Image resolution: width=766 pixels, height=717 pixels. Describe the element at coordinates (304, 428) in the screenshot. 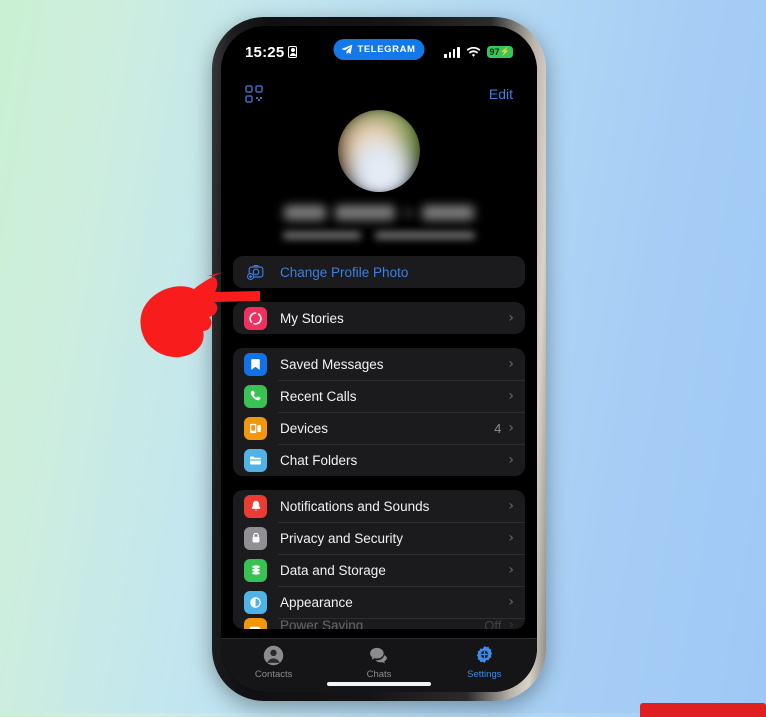

I see `row-label: Devices` at that location.